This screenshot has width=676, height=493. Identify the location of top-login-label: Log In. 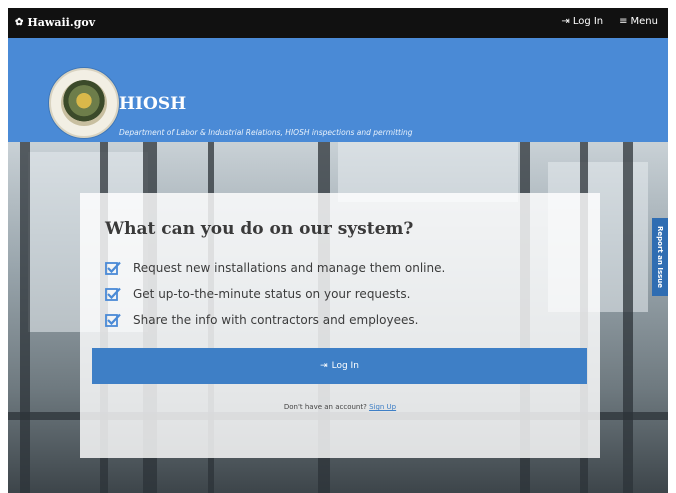
(588, 21).